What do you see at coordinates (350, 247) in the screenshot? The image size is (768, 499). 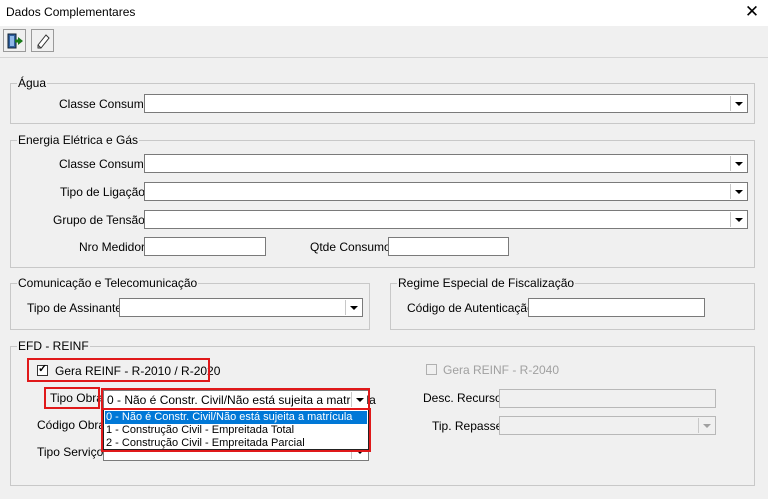 I see `qtde-consumo-label: Qtde Consumo` at bounding box center [350, 247].